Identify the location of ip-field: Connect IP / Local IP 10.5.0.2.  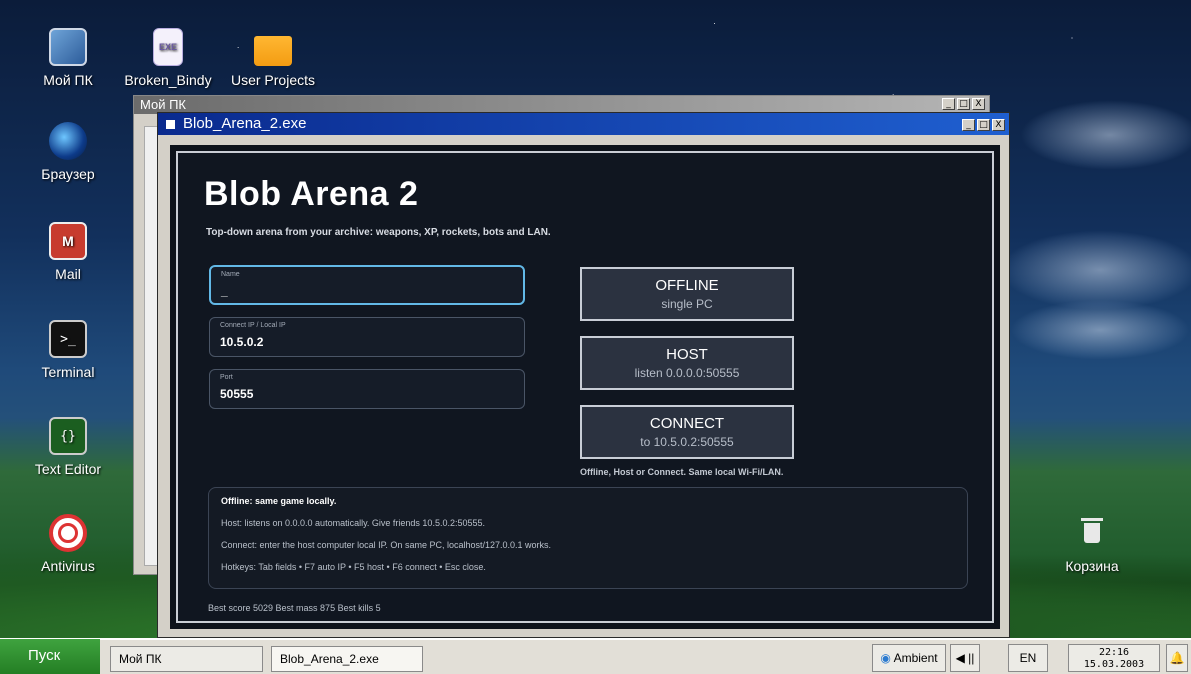
(367, 337).